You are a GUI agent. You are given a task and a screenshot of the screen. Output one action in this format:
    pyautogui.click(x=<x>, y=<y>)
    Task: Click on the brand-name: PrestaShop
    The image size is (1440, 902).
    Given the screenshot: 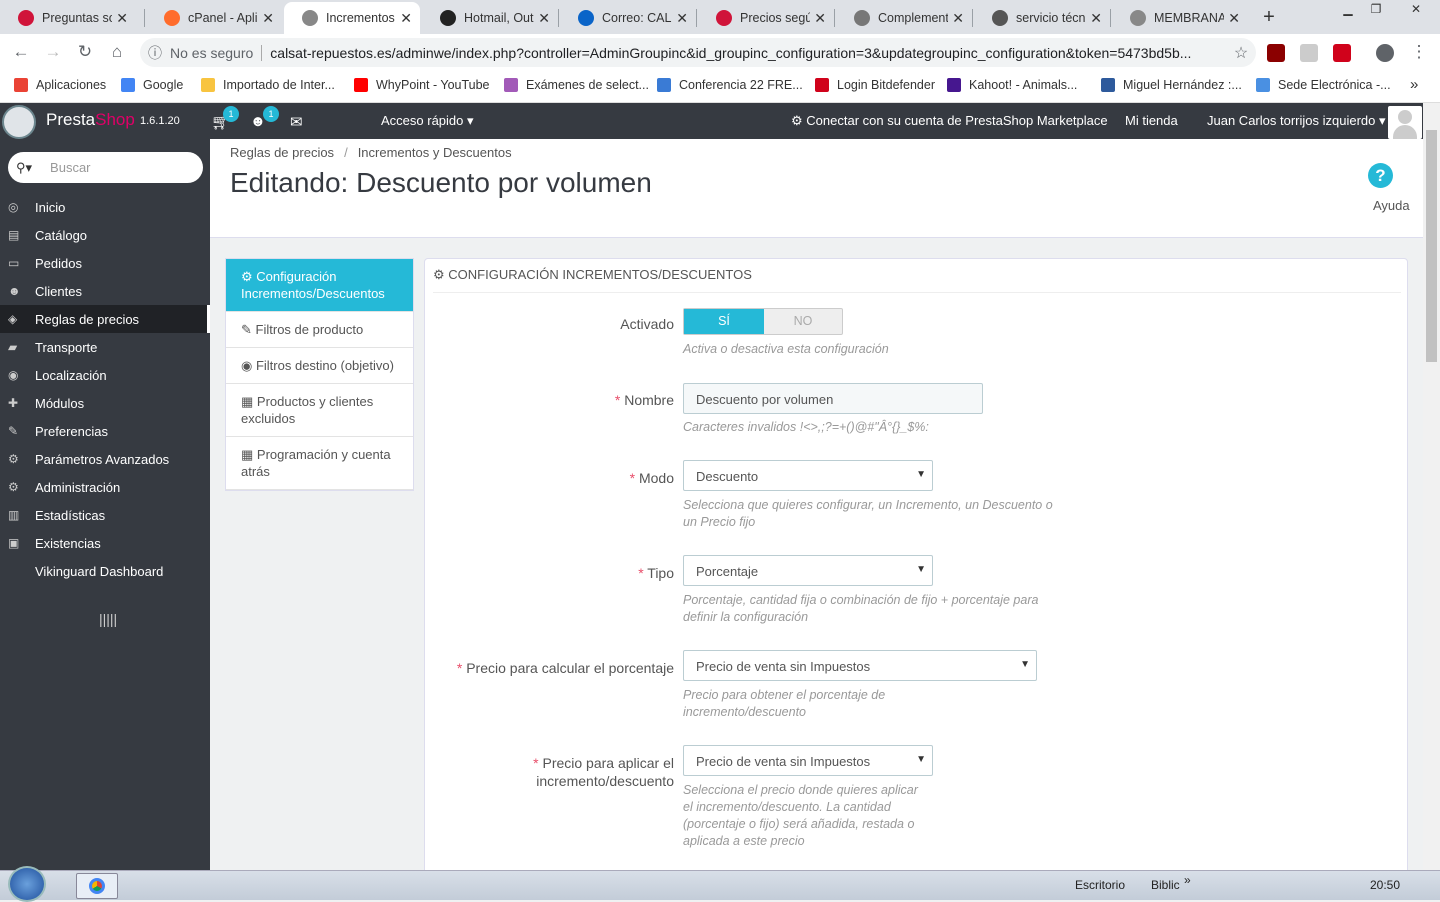 What is the action you would take?
    pyautogui.click(x=90, y=120)
    